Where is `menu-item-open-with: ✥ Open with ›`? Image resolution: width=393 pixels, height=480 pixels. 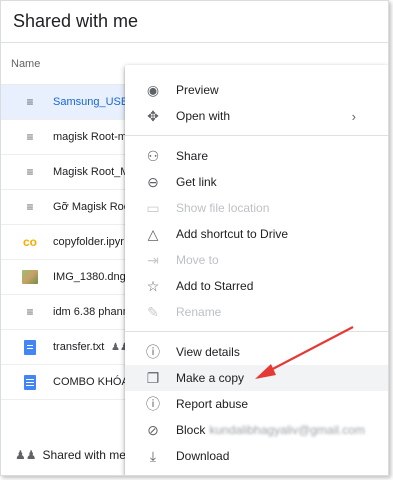
menu-item-open-with: ✥ Open with › is located at coordinates (256, 116).